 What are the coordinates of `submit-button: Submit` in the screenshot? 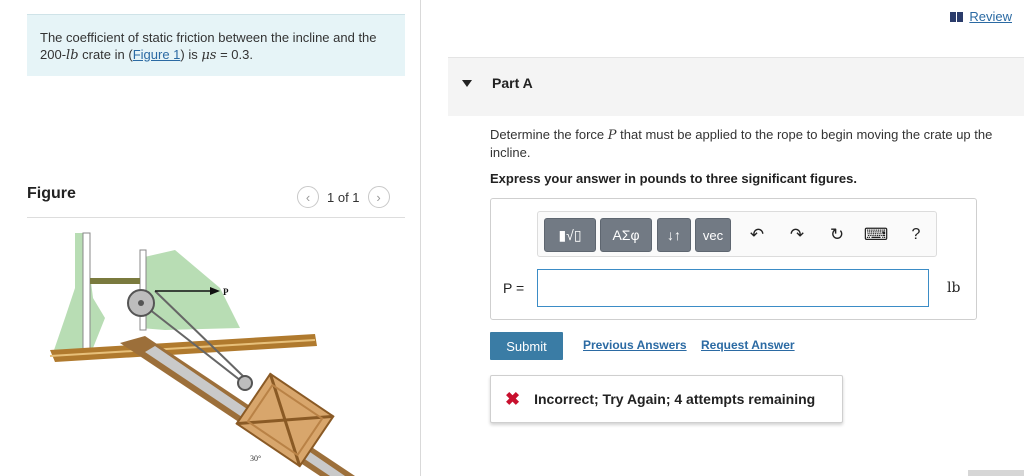 It's located at (526, 346).